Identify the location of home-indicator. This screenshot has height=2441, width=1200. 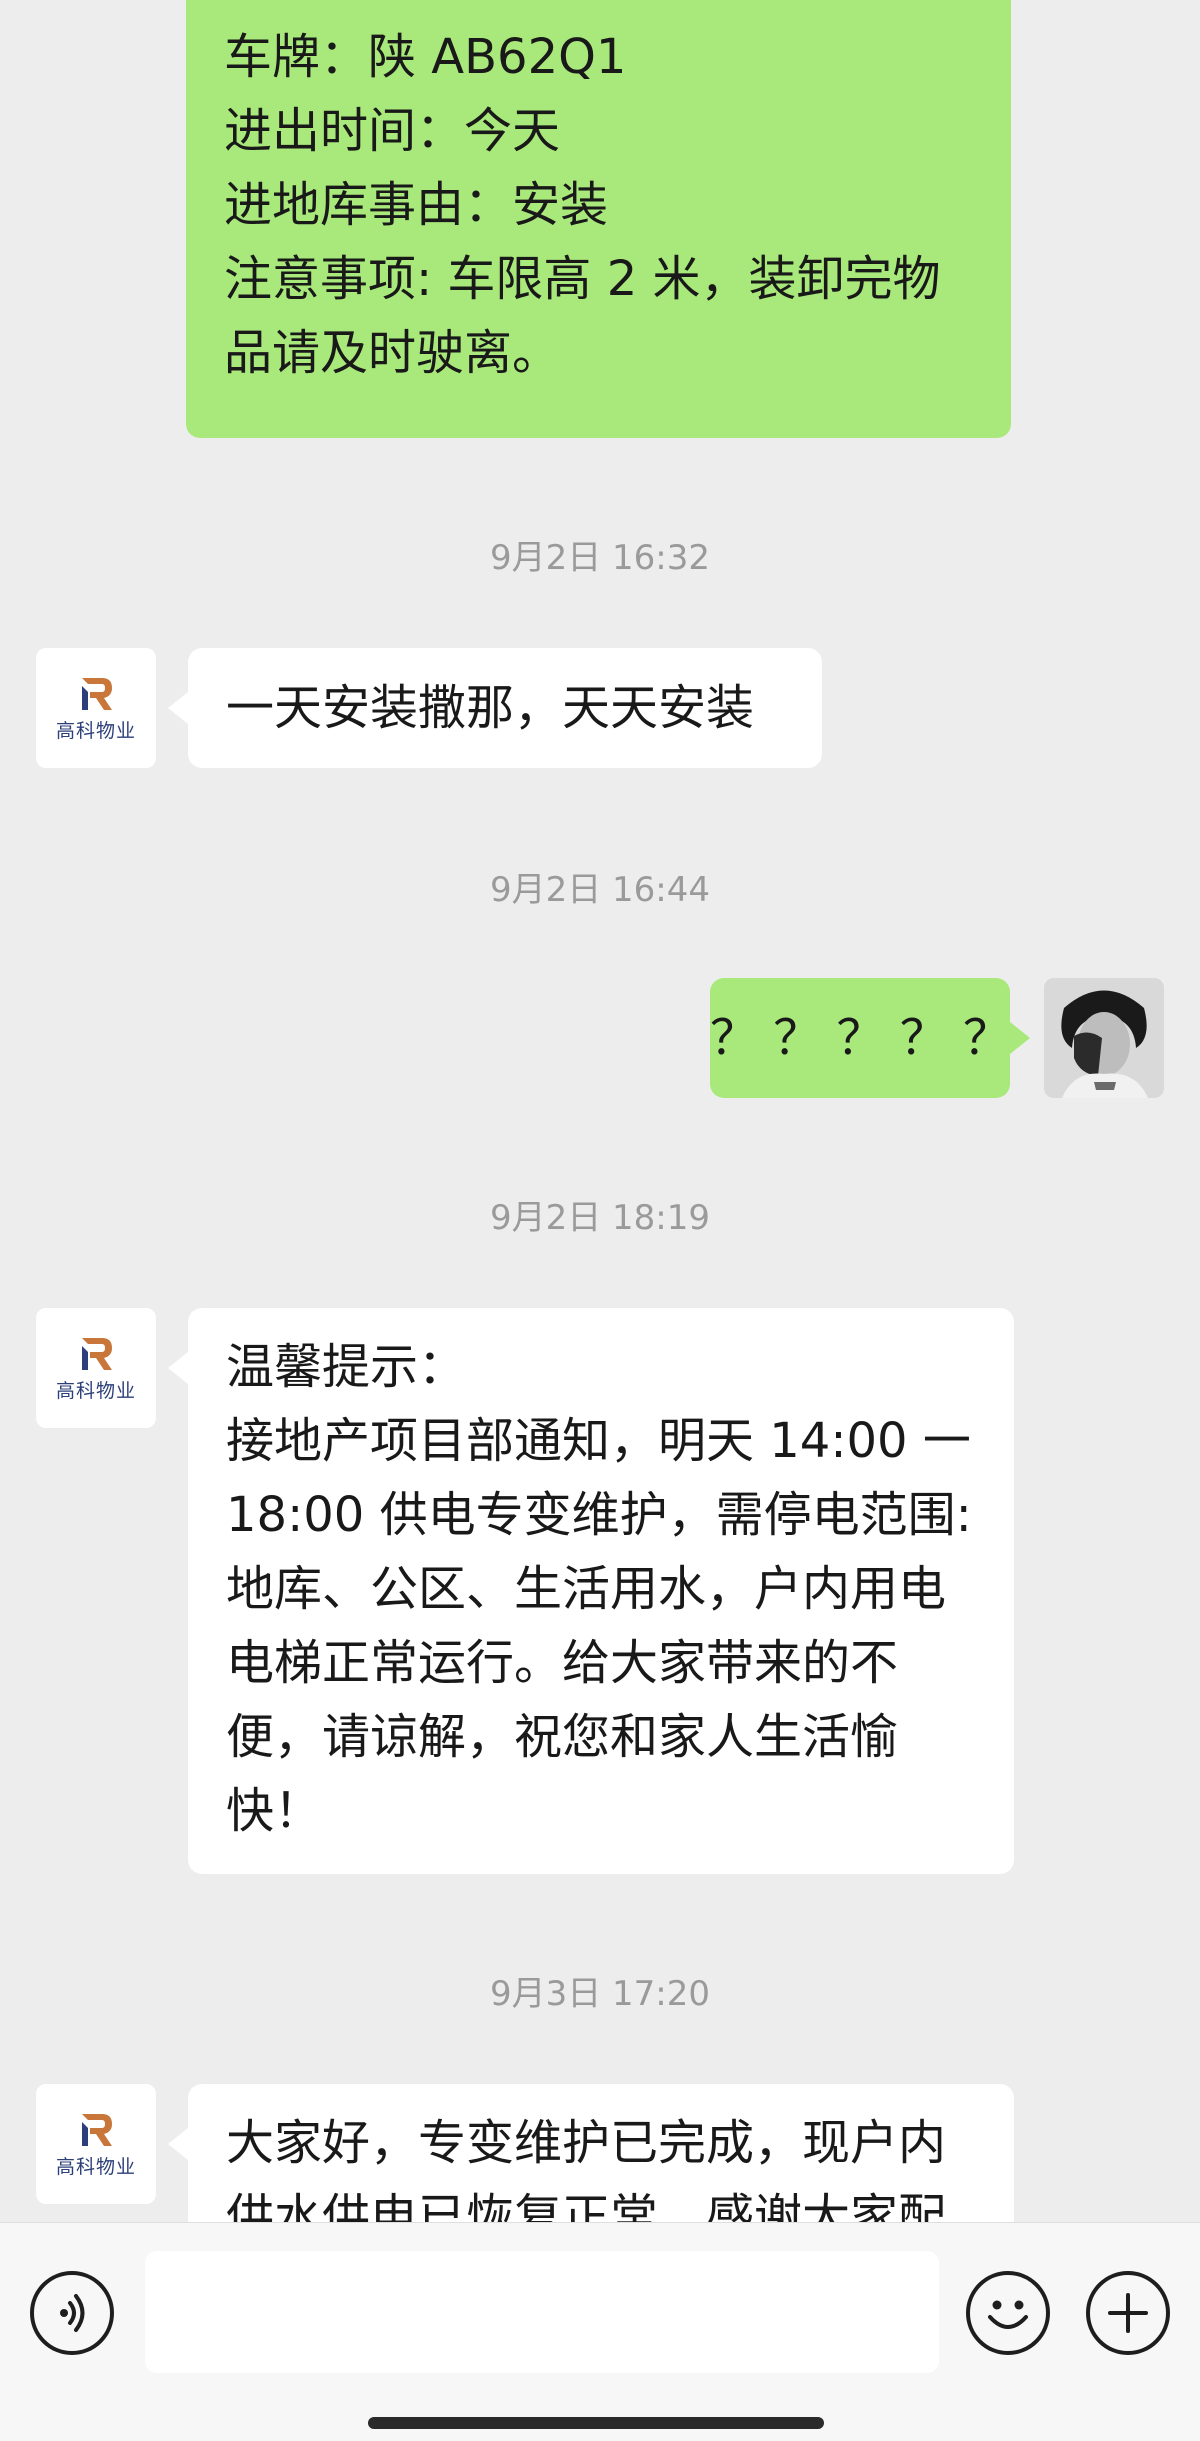
(596, 2423).